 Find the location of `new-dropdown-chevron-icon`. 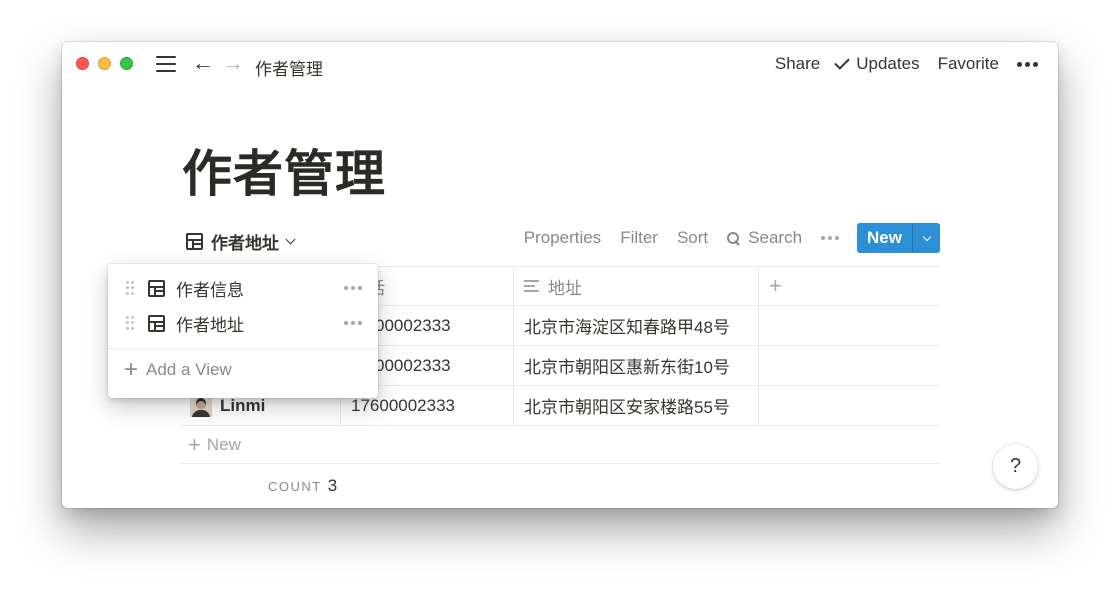

new-dropdown-chevron-icon is located at coordinates (926, 238).